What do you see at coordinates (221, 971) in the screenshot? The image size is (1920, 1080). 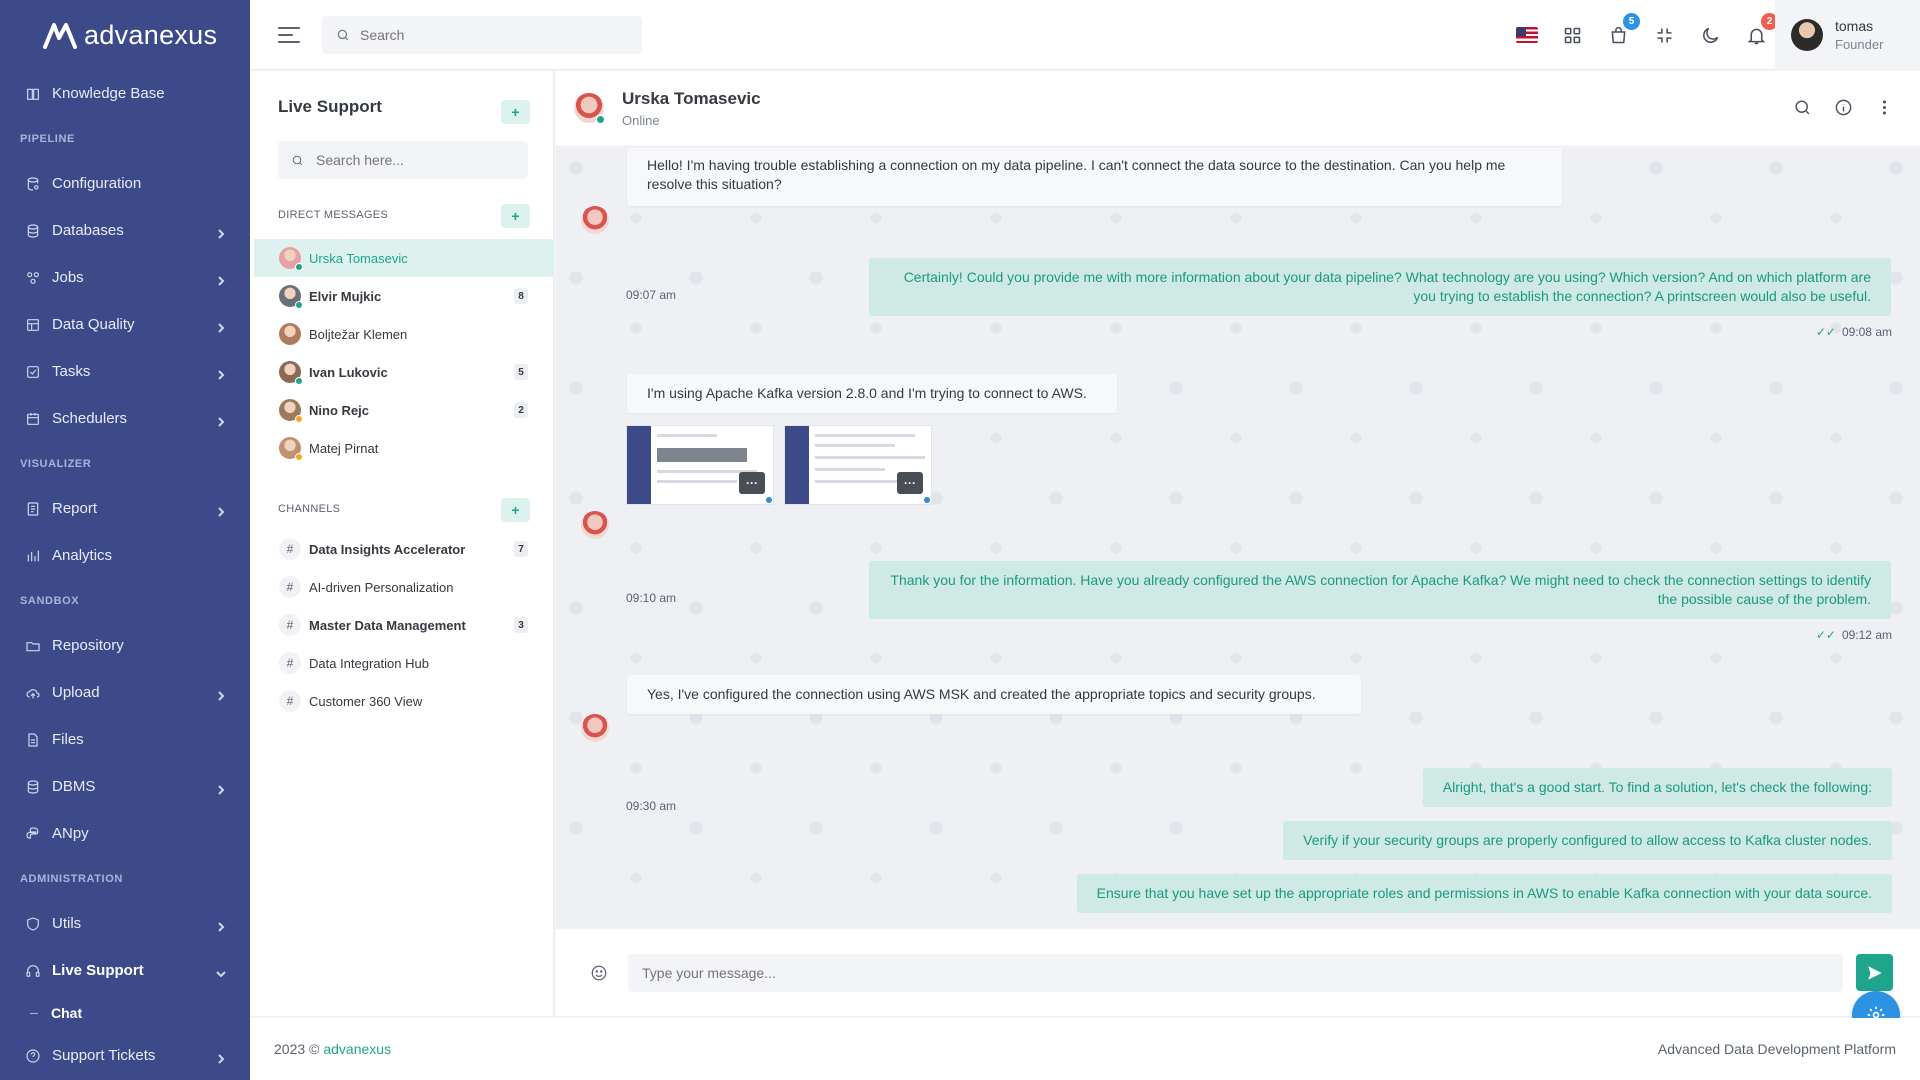 I see `chevron-down-icon` at bounding box center [221, 971].